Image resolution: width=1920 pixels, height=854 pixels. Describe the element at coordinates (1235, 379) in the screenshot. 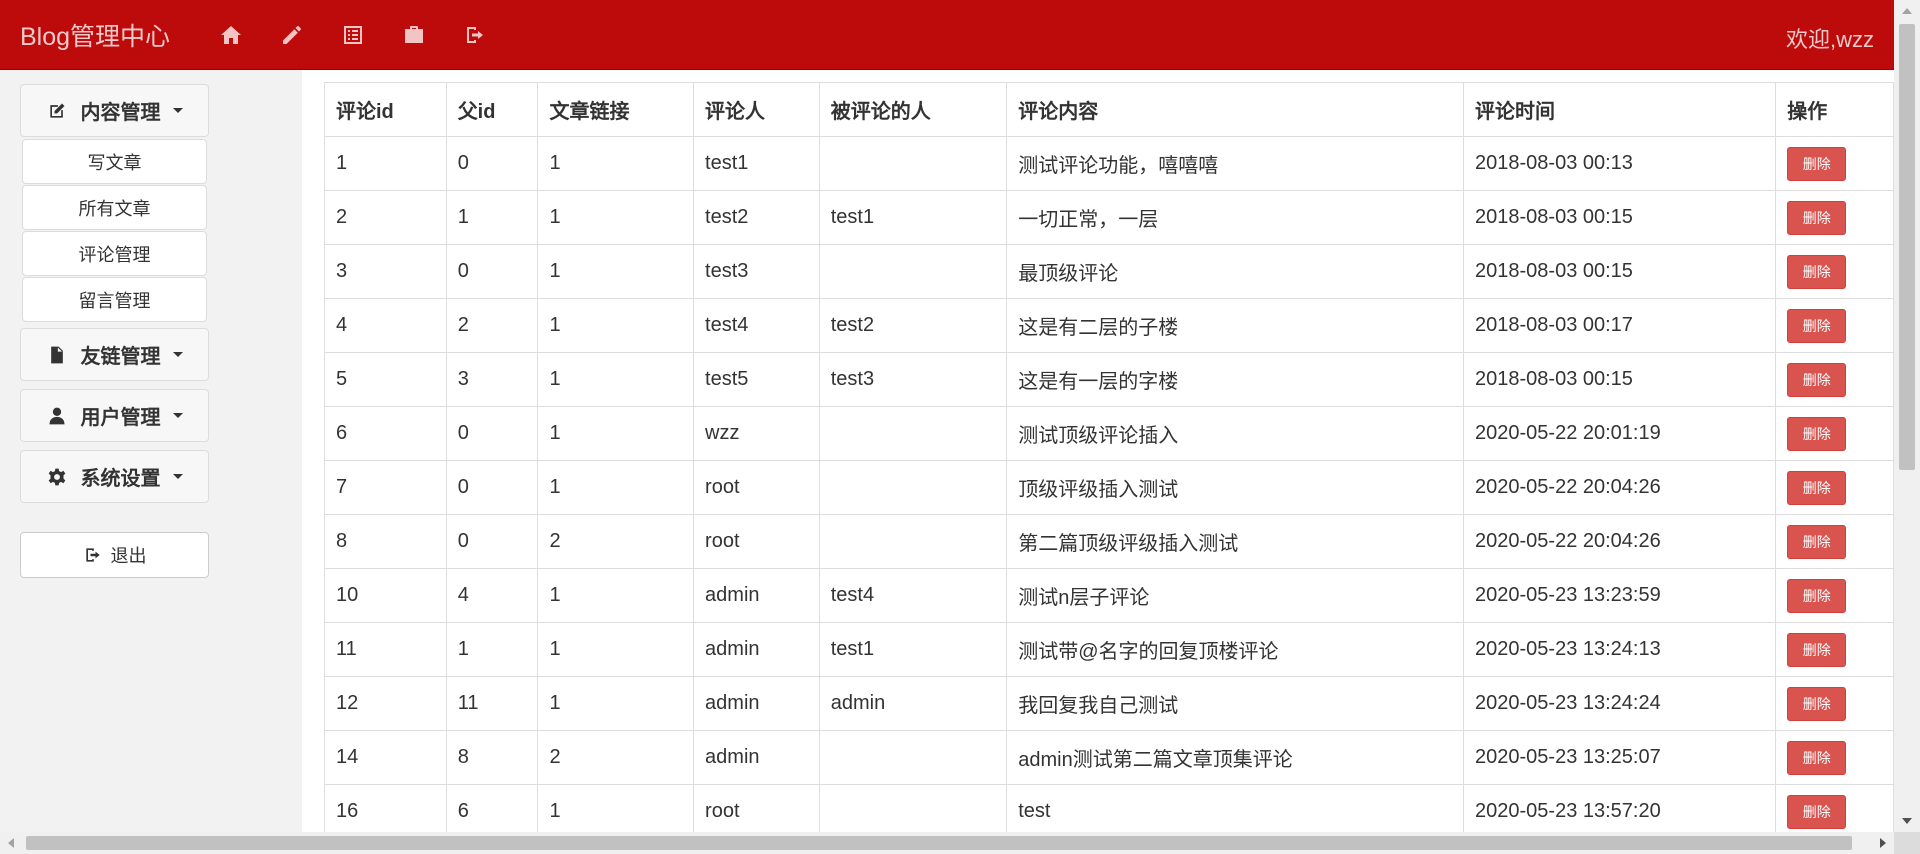

I see `cell-content: 这是有一层的字楼` at that location.